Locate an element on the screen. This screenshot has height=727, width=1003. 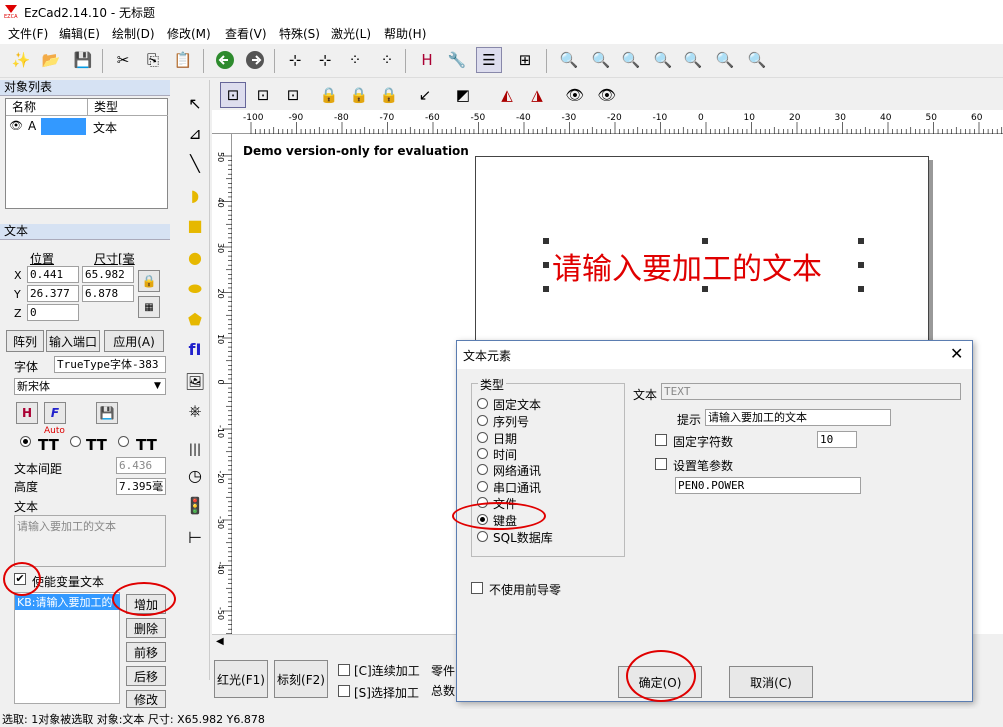
save-font-icon: 💾 is located at coordinates (107, 413).